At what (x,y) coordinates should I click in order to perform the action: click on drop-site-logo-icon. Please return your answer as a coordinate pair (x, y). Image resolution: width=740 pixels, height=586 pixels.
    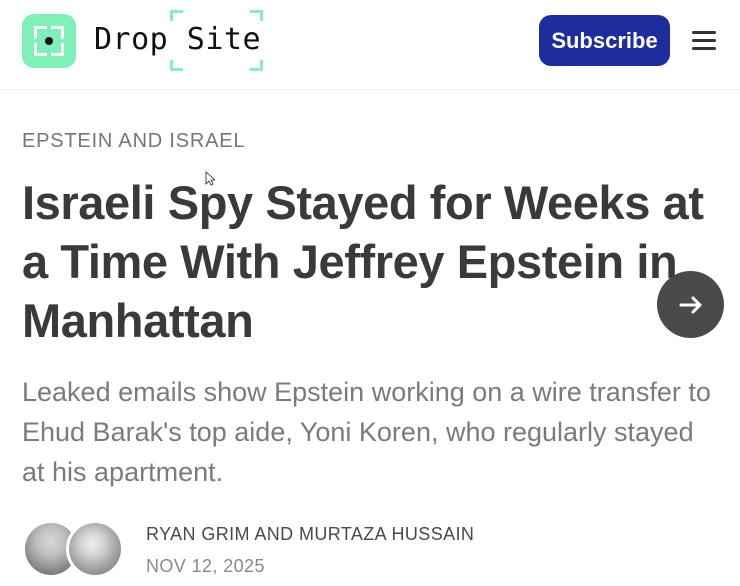
    Looking at the image, I should click on (49, 41).